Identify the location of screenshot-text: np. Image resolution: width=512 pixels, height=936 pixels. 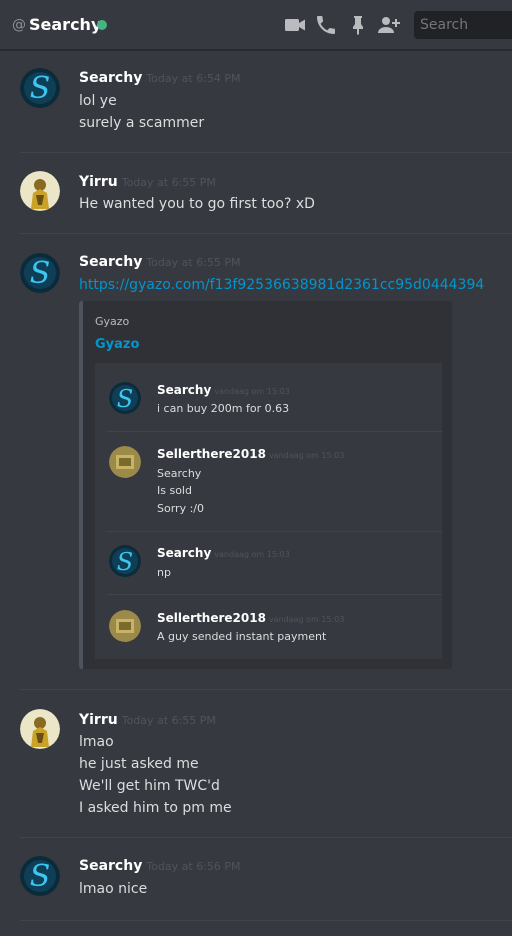
(164, 572).